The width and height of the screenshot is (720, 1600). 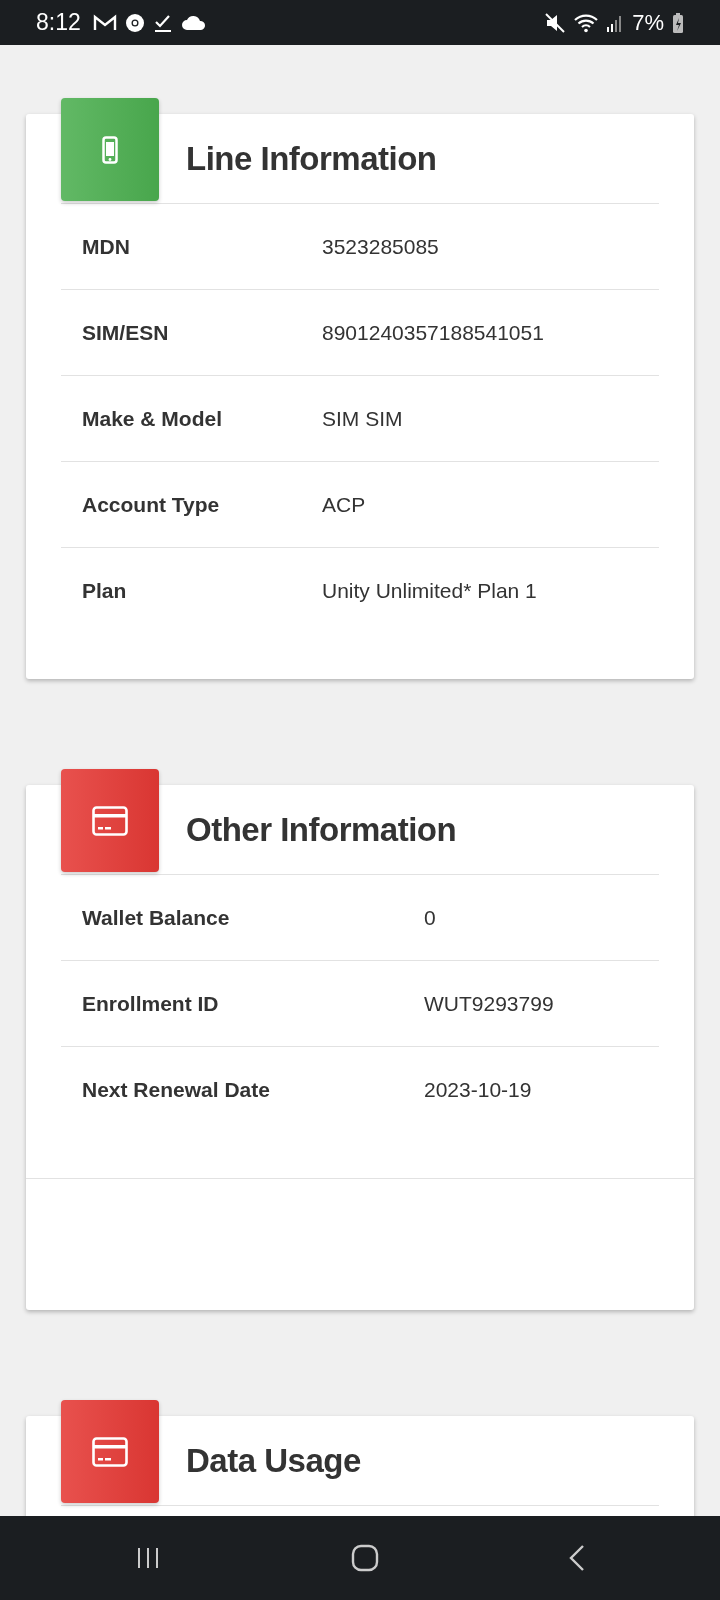 What do you see at coordinates (193, 22) in the screenshot?
I see `cloud-icon` at bounding box center [193, 22].